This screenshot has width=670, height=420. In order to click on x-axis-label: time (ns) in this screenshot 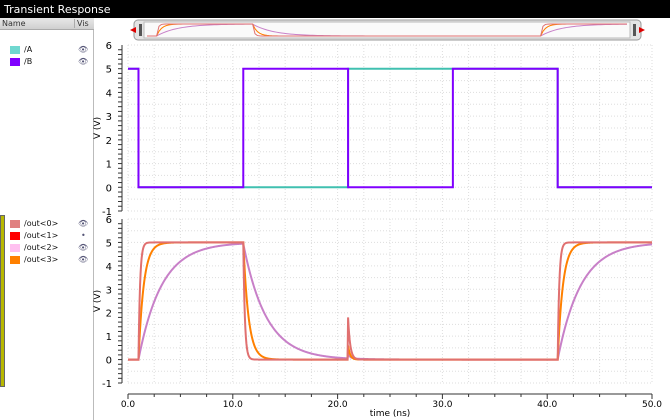, I will do `click(390, 414)`.